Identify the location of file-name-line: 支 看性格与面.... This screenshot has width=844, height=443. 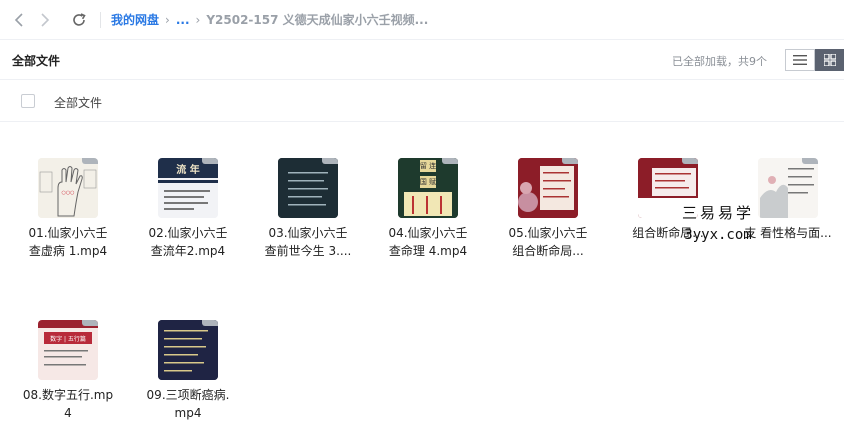
(788, 233).